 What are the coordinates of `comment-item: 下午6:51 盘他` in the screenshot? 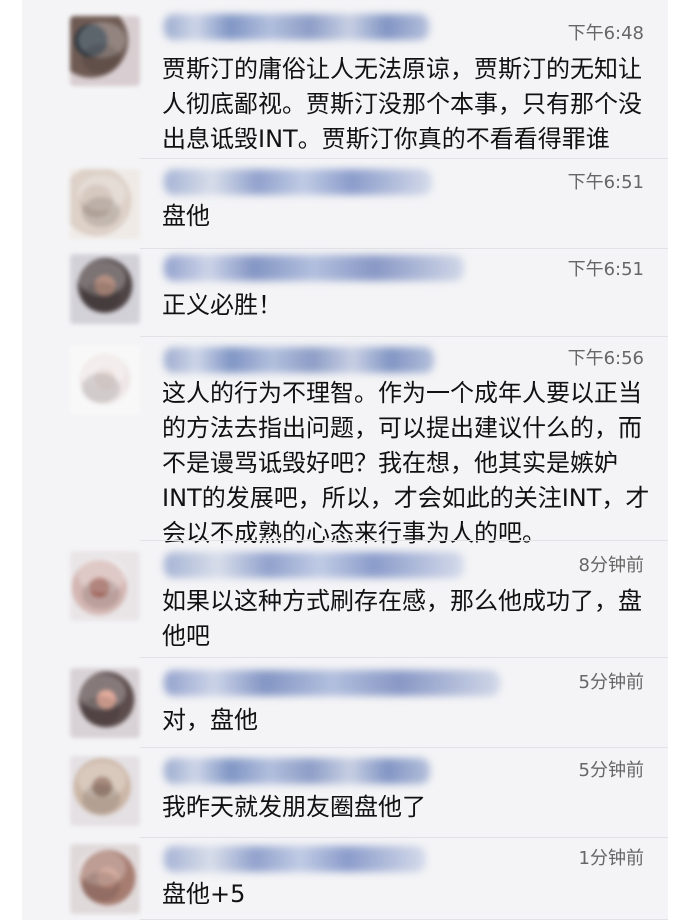 It's located at (345, 204).